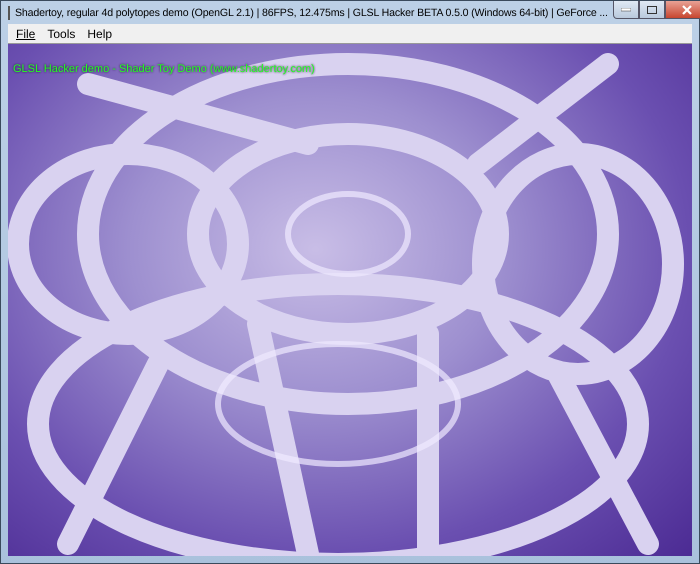  What do you see at coordinates (61, 33) in the screenshot?
I see `menu-item: Tools` at bounding box center [61, 33].